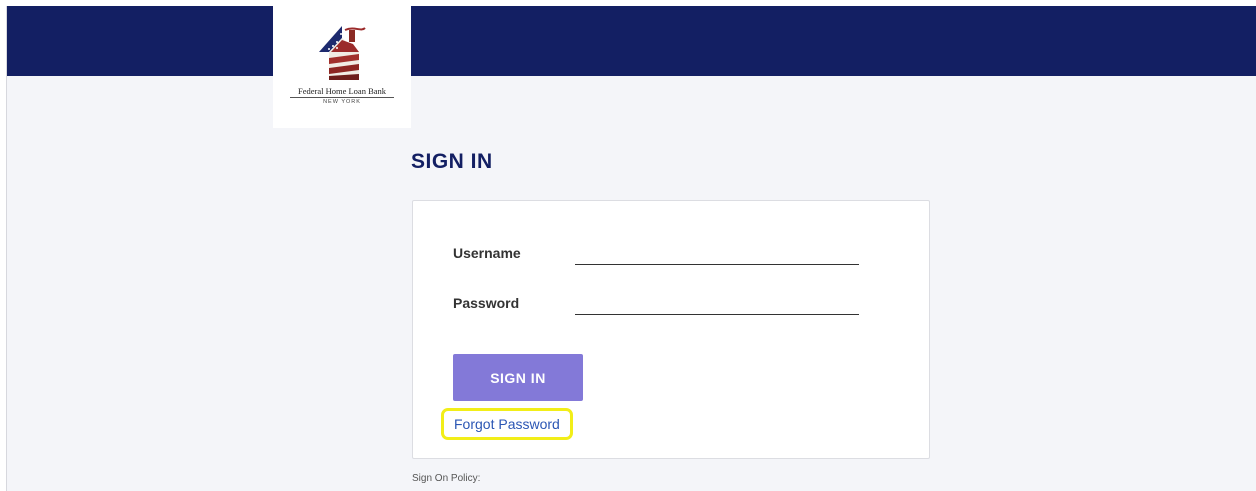 The height and width of the screenshot is (491, 1256). Describe the element at coordinates (452, 161) in the screenshot. I see `page-title: SIGN IN` at that location.